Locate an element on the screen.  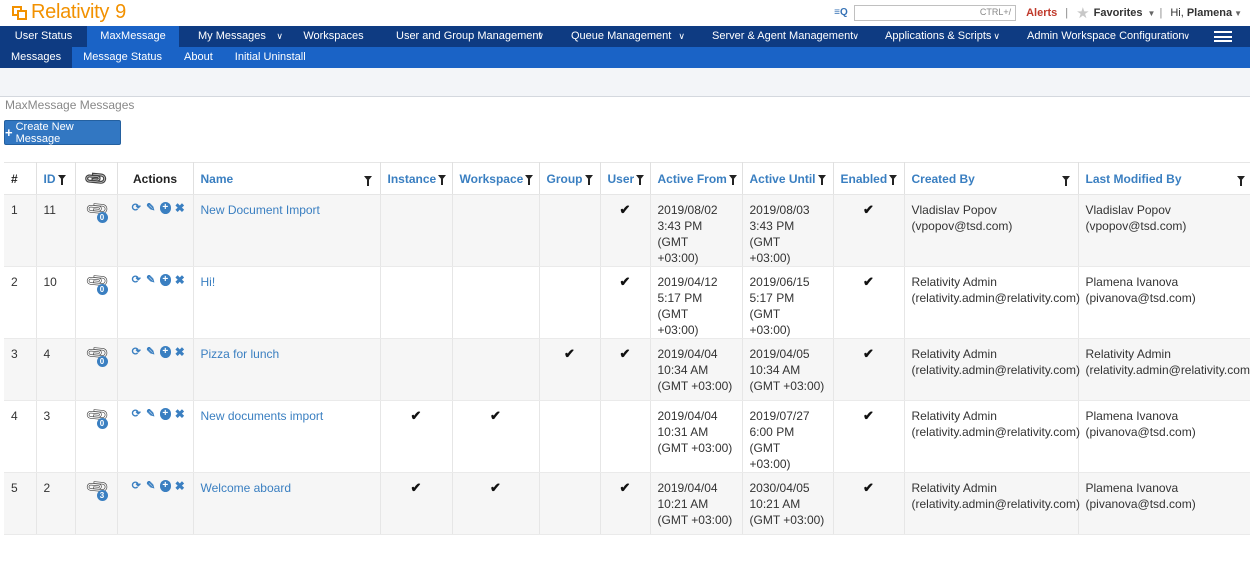
tab-my-messages: My Messages ∨ is located at coordinates (235, 36).